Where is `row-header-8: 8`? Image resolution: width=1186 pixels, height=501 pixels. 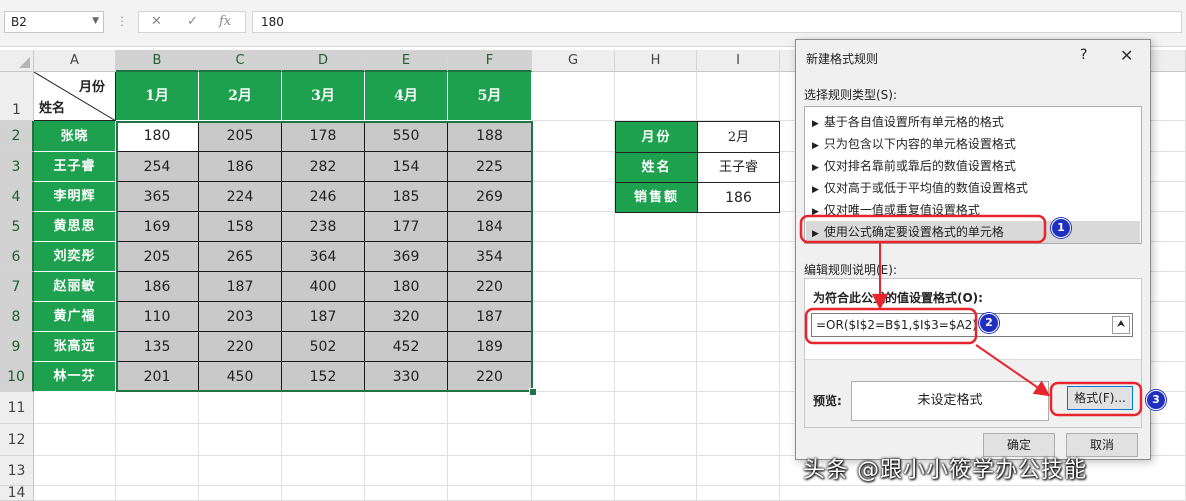
row-header-8: 8 is located at coordinates (17, 317).